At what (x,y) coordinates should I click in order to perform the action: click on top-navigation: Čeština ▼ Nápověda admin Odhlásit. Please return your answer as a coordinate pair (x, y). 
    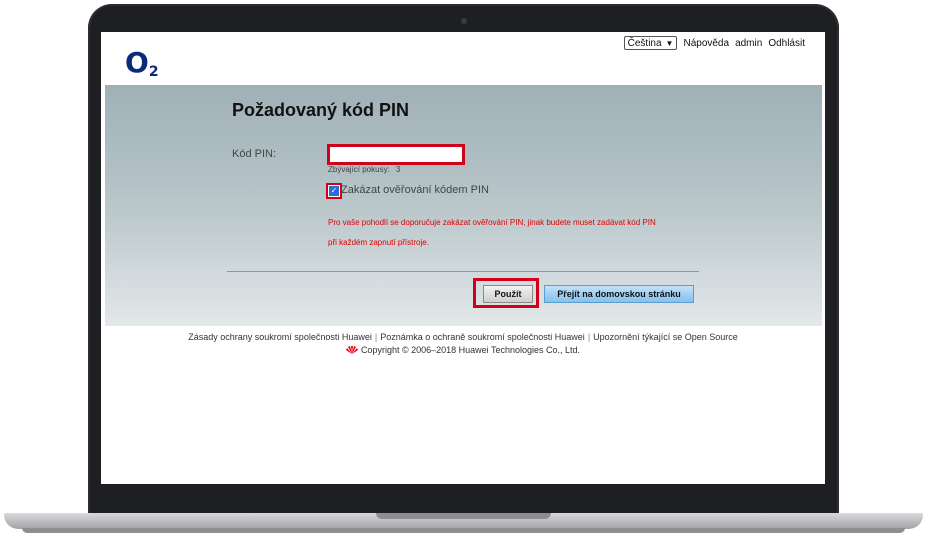
    Looking at the image, I should click on (714, 43).